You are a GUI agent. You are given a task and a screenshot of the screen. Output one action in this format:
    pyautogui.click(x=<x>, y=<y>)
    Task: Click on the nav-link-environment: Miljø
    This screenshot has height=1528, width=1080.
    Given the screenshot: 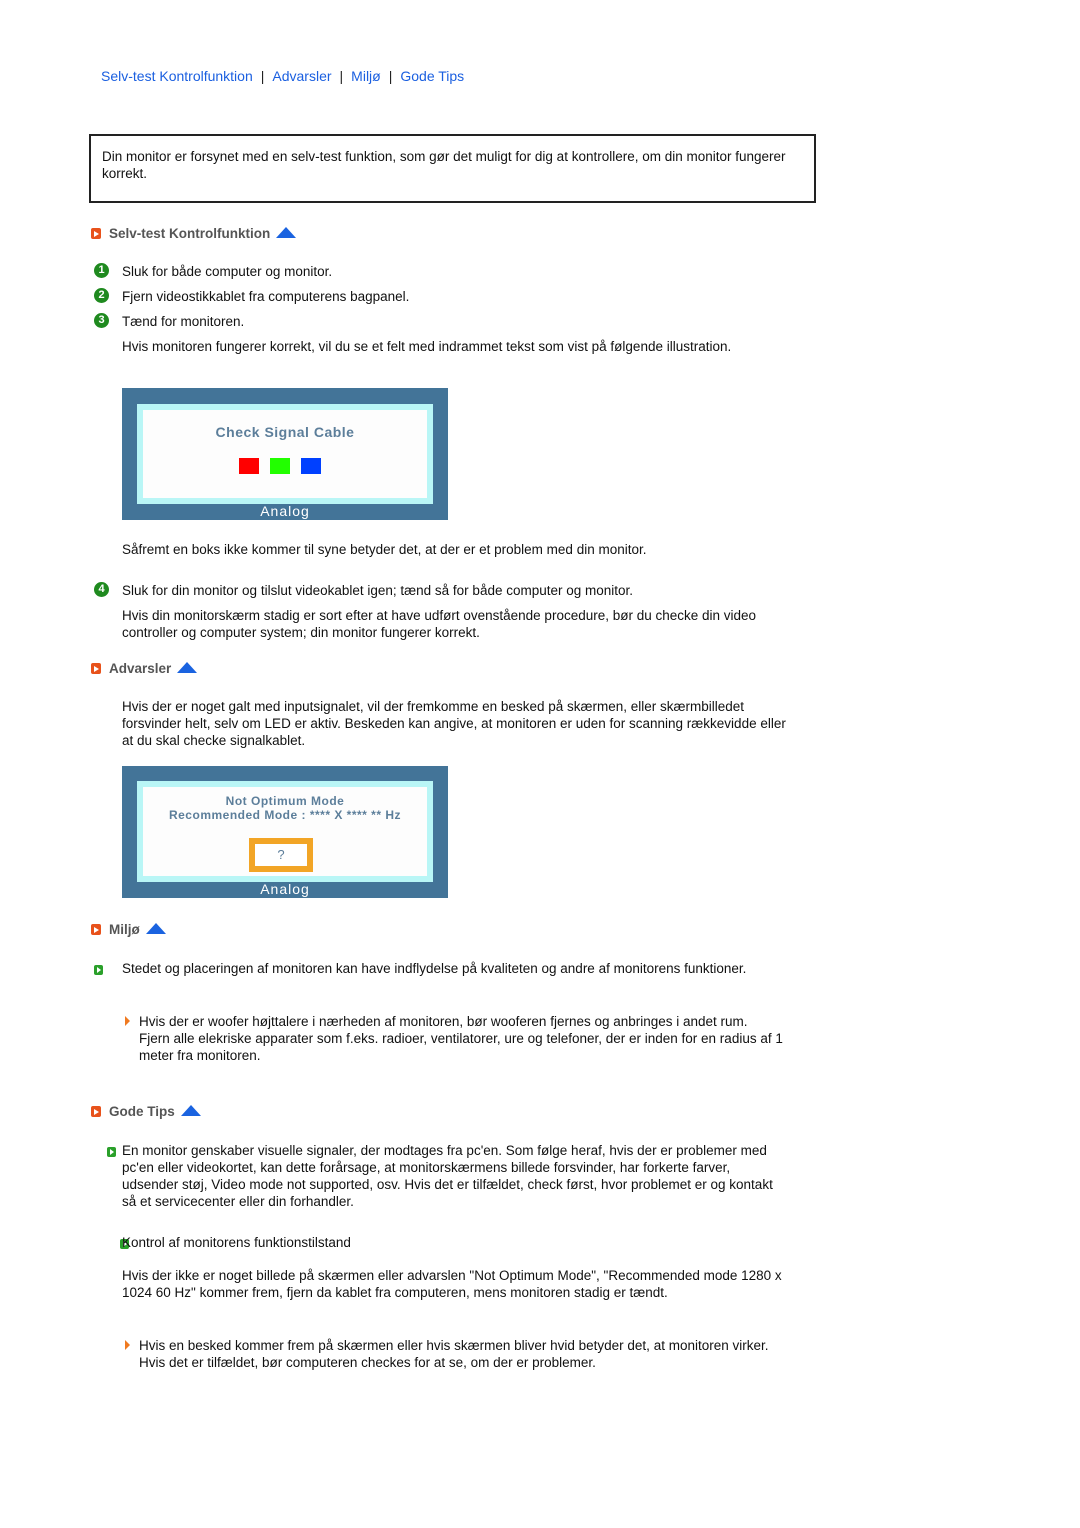 What is the action you would take?
    pyautogui.click(x=366, y=76)
    